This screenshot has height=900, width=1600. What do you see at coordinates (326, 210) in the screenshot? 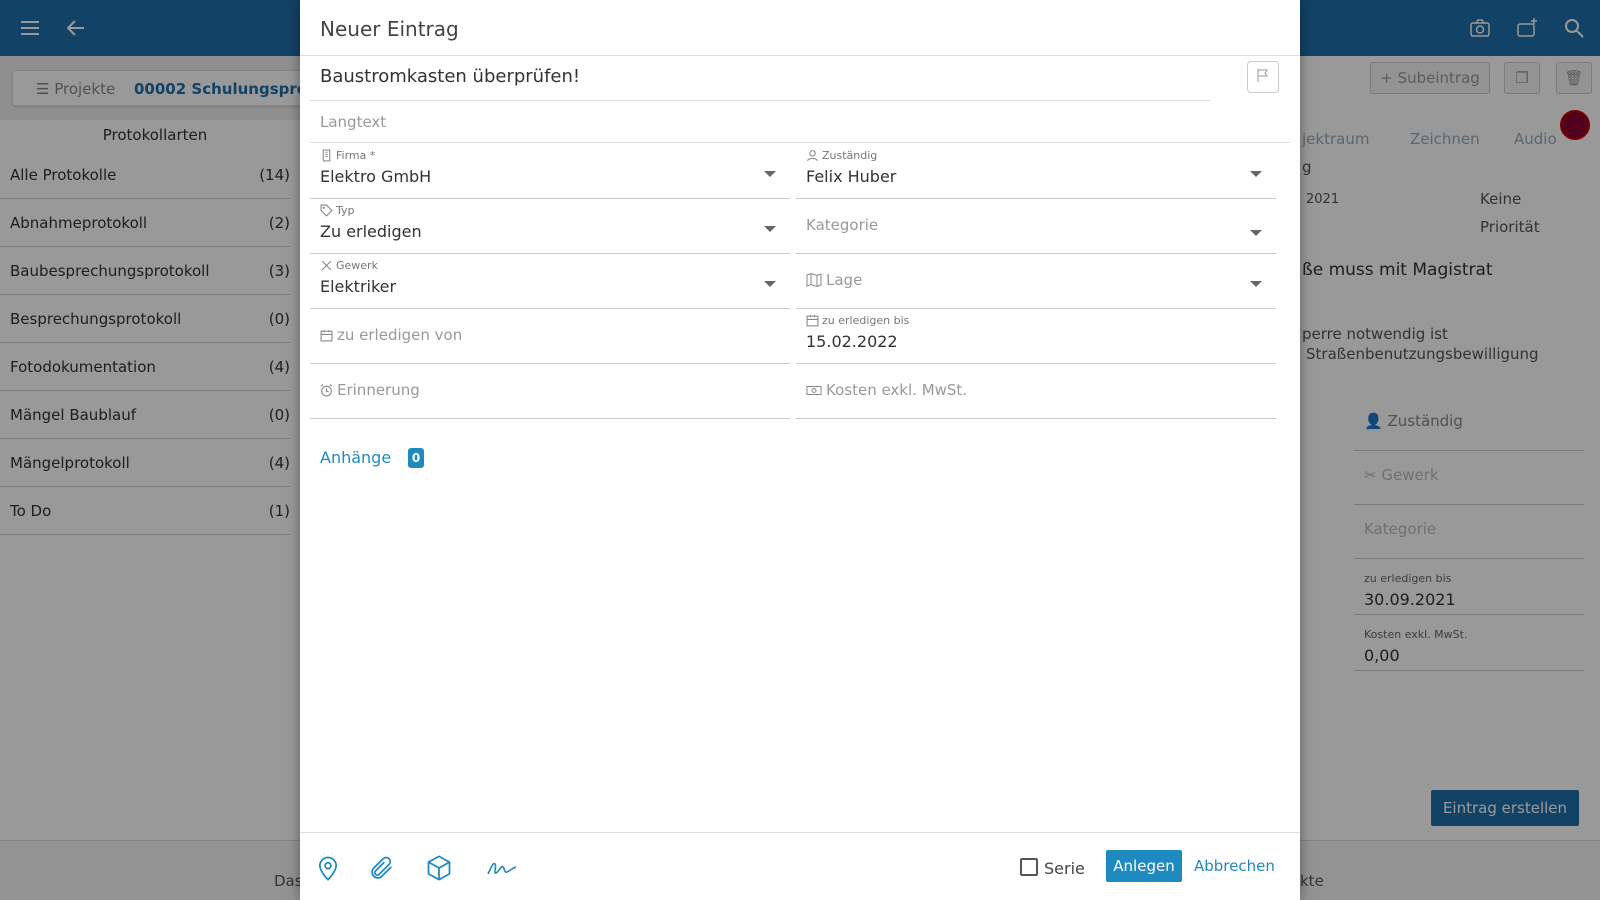
I see `tag-icon` at bounding box center [326, 210].